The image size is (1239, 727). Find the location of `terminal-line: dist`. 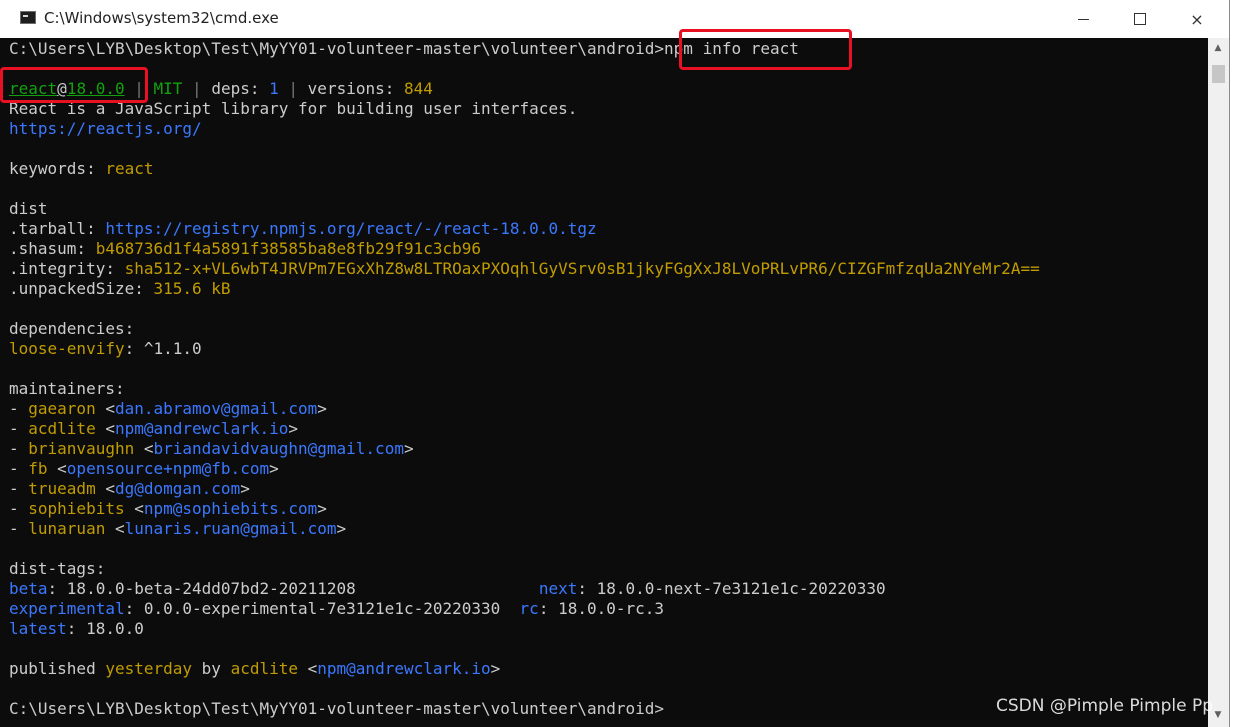

terminal-line: dist is located at coordinates (28, 209).